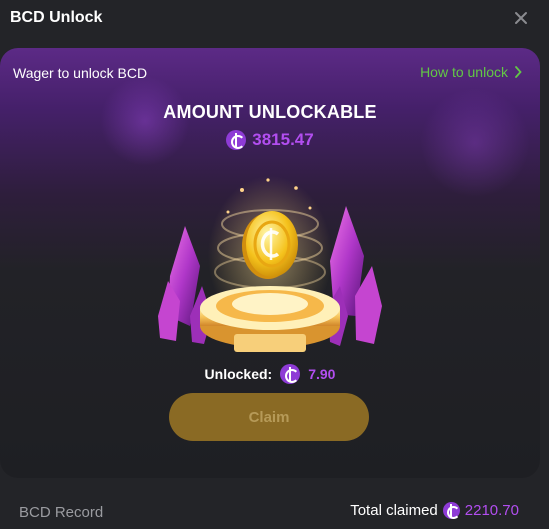  What do you see at coordinates (269, 417) in the screenshot?
I see `claim-button: Claim` at bounding box center [269, 417].